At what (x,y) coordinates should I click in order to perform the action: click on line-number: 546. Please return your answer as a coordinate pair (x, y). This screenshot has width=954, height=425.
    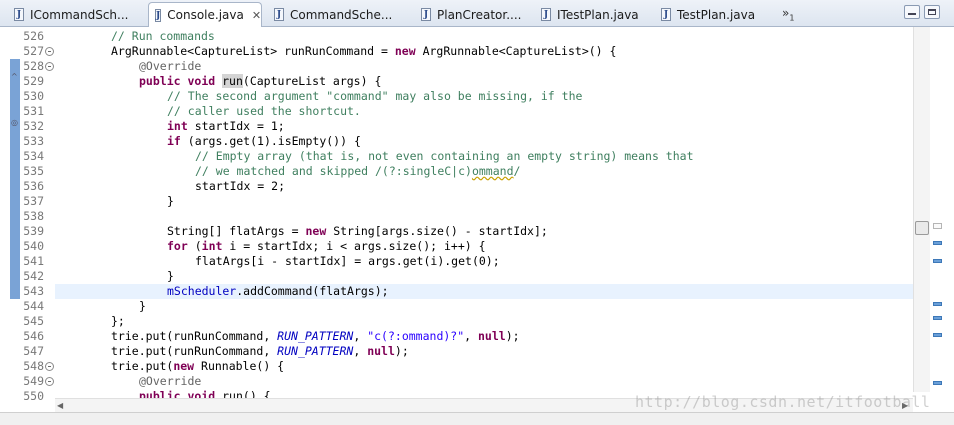
    Looking at the image, I should click on (33, 336).